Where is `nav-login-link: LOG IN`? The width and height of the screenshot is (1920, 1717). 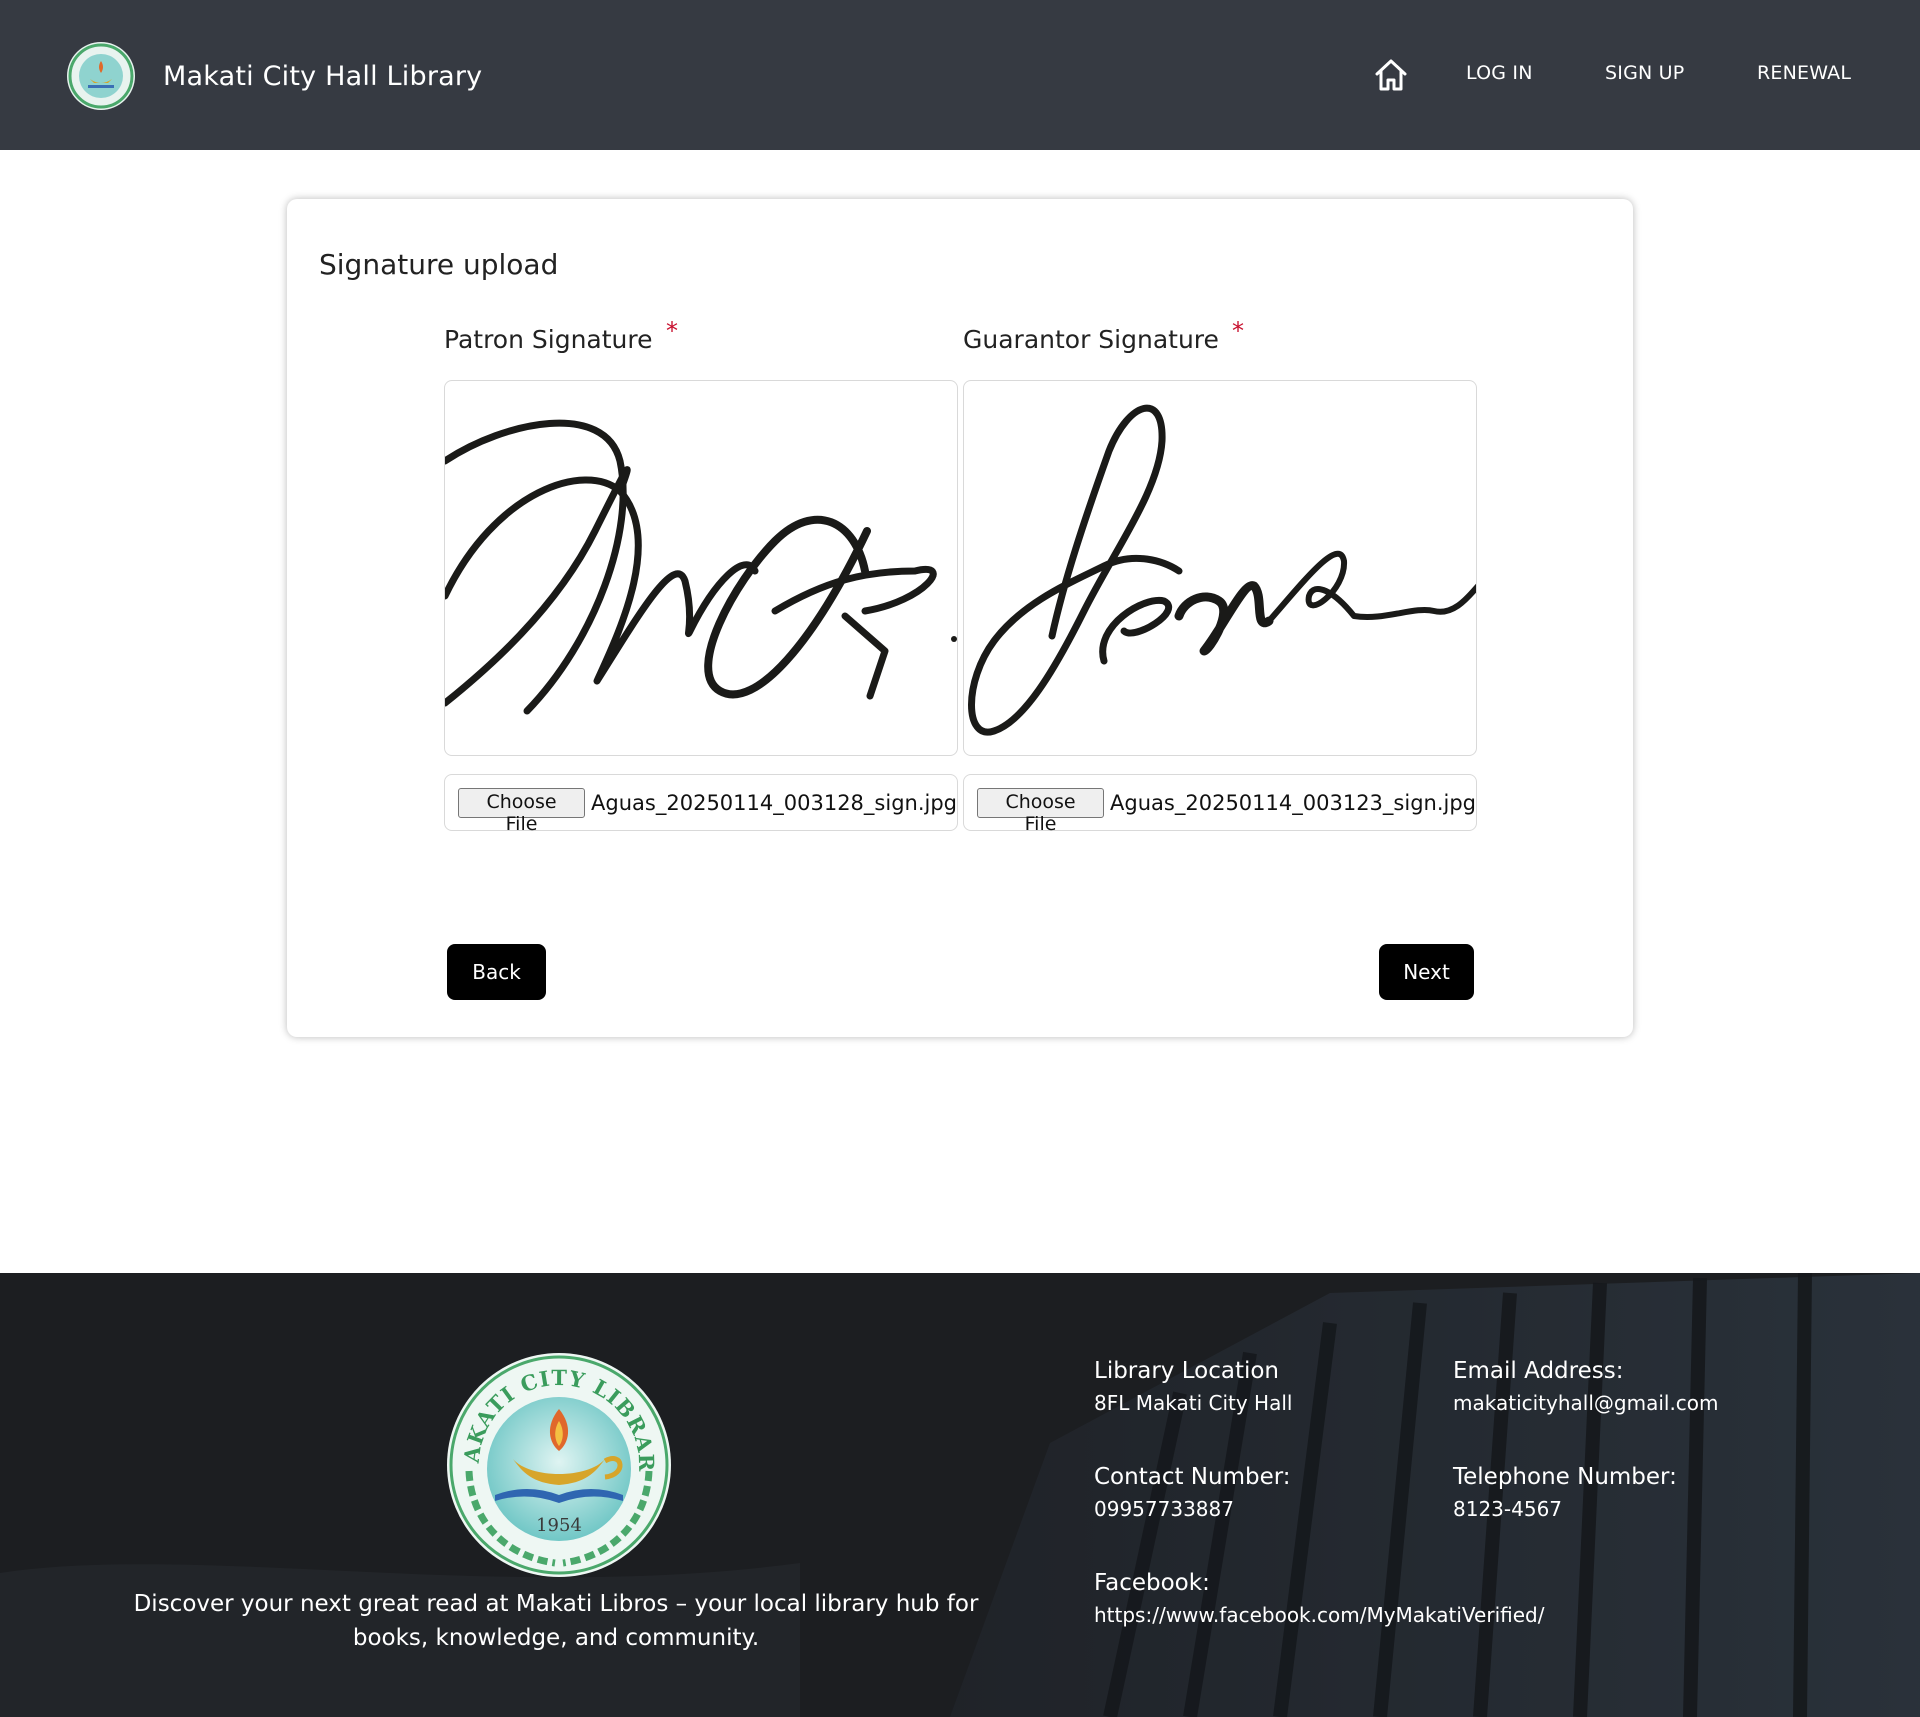
nav-login-link: LOG IN is located at coordinates (1499, 73).